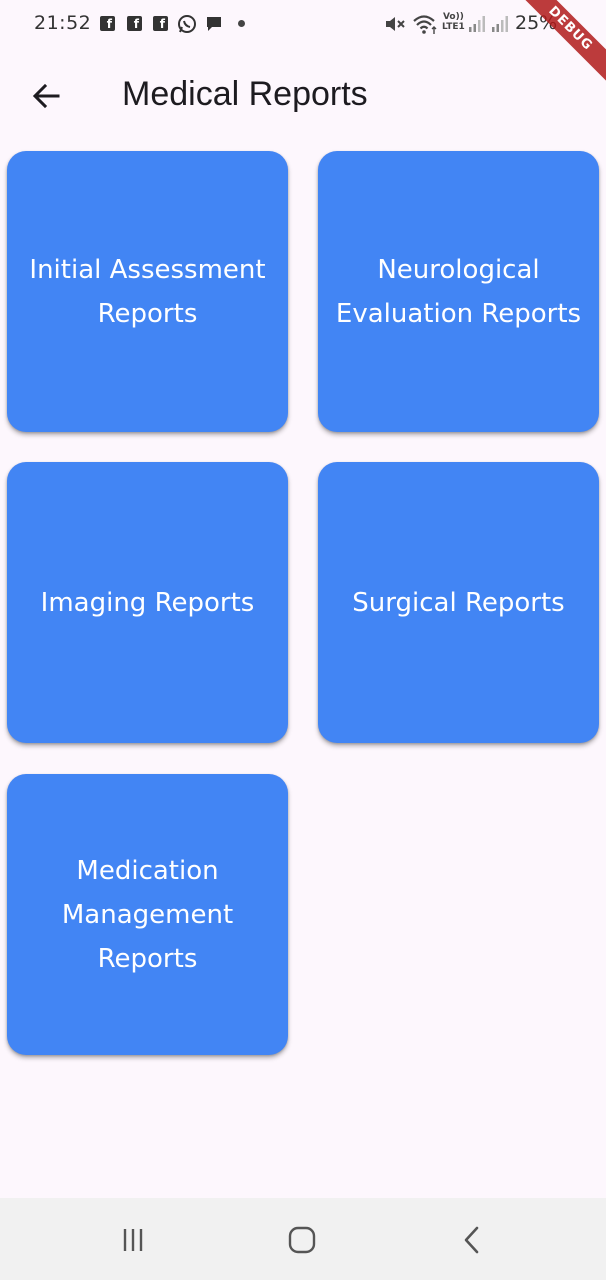 The height and width of the screenshot is (1280, 606). What do you see at coordinates (241, 23) in the screenshot?
I see `more-dot-icon` at bounding box center [241, 23].